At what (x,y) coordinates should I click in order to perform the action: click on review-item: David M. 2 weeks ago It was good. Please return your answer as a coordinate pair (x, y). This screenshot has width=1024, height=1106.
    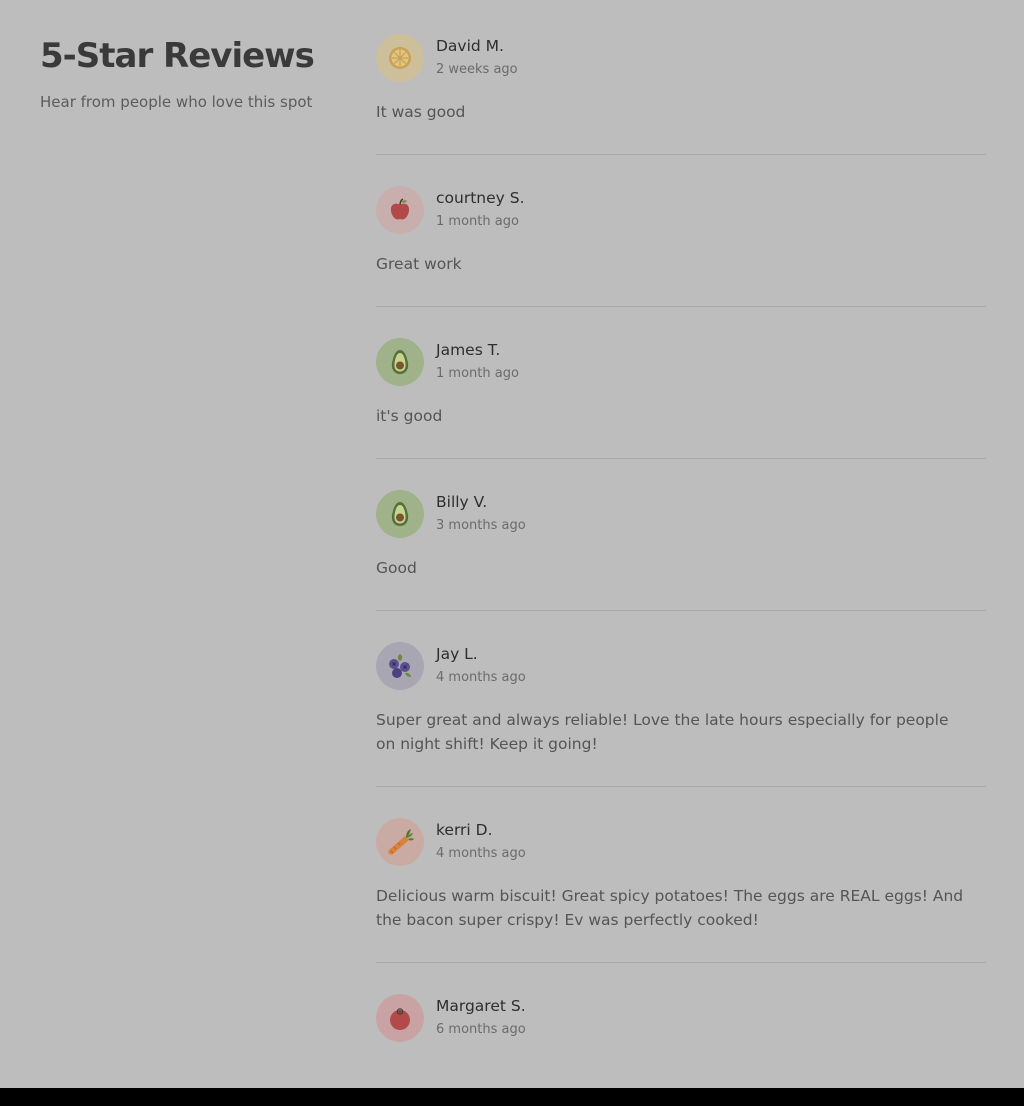
    Looking at the image, I should click on (681, 94).